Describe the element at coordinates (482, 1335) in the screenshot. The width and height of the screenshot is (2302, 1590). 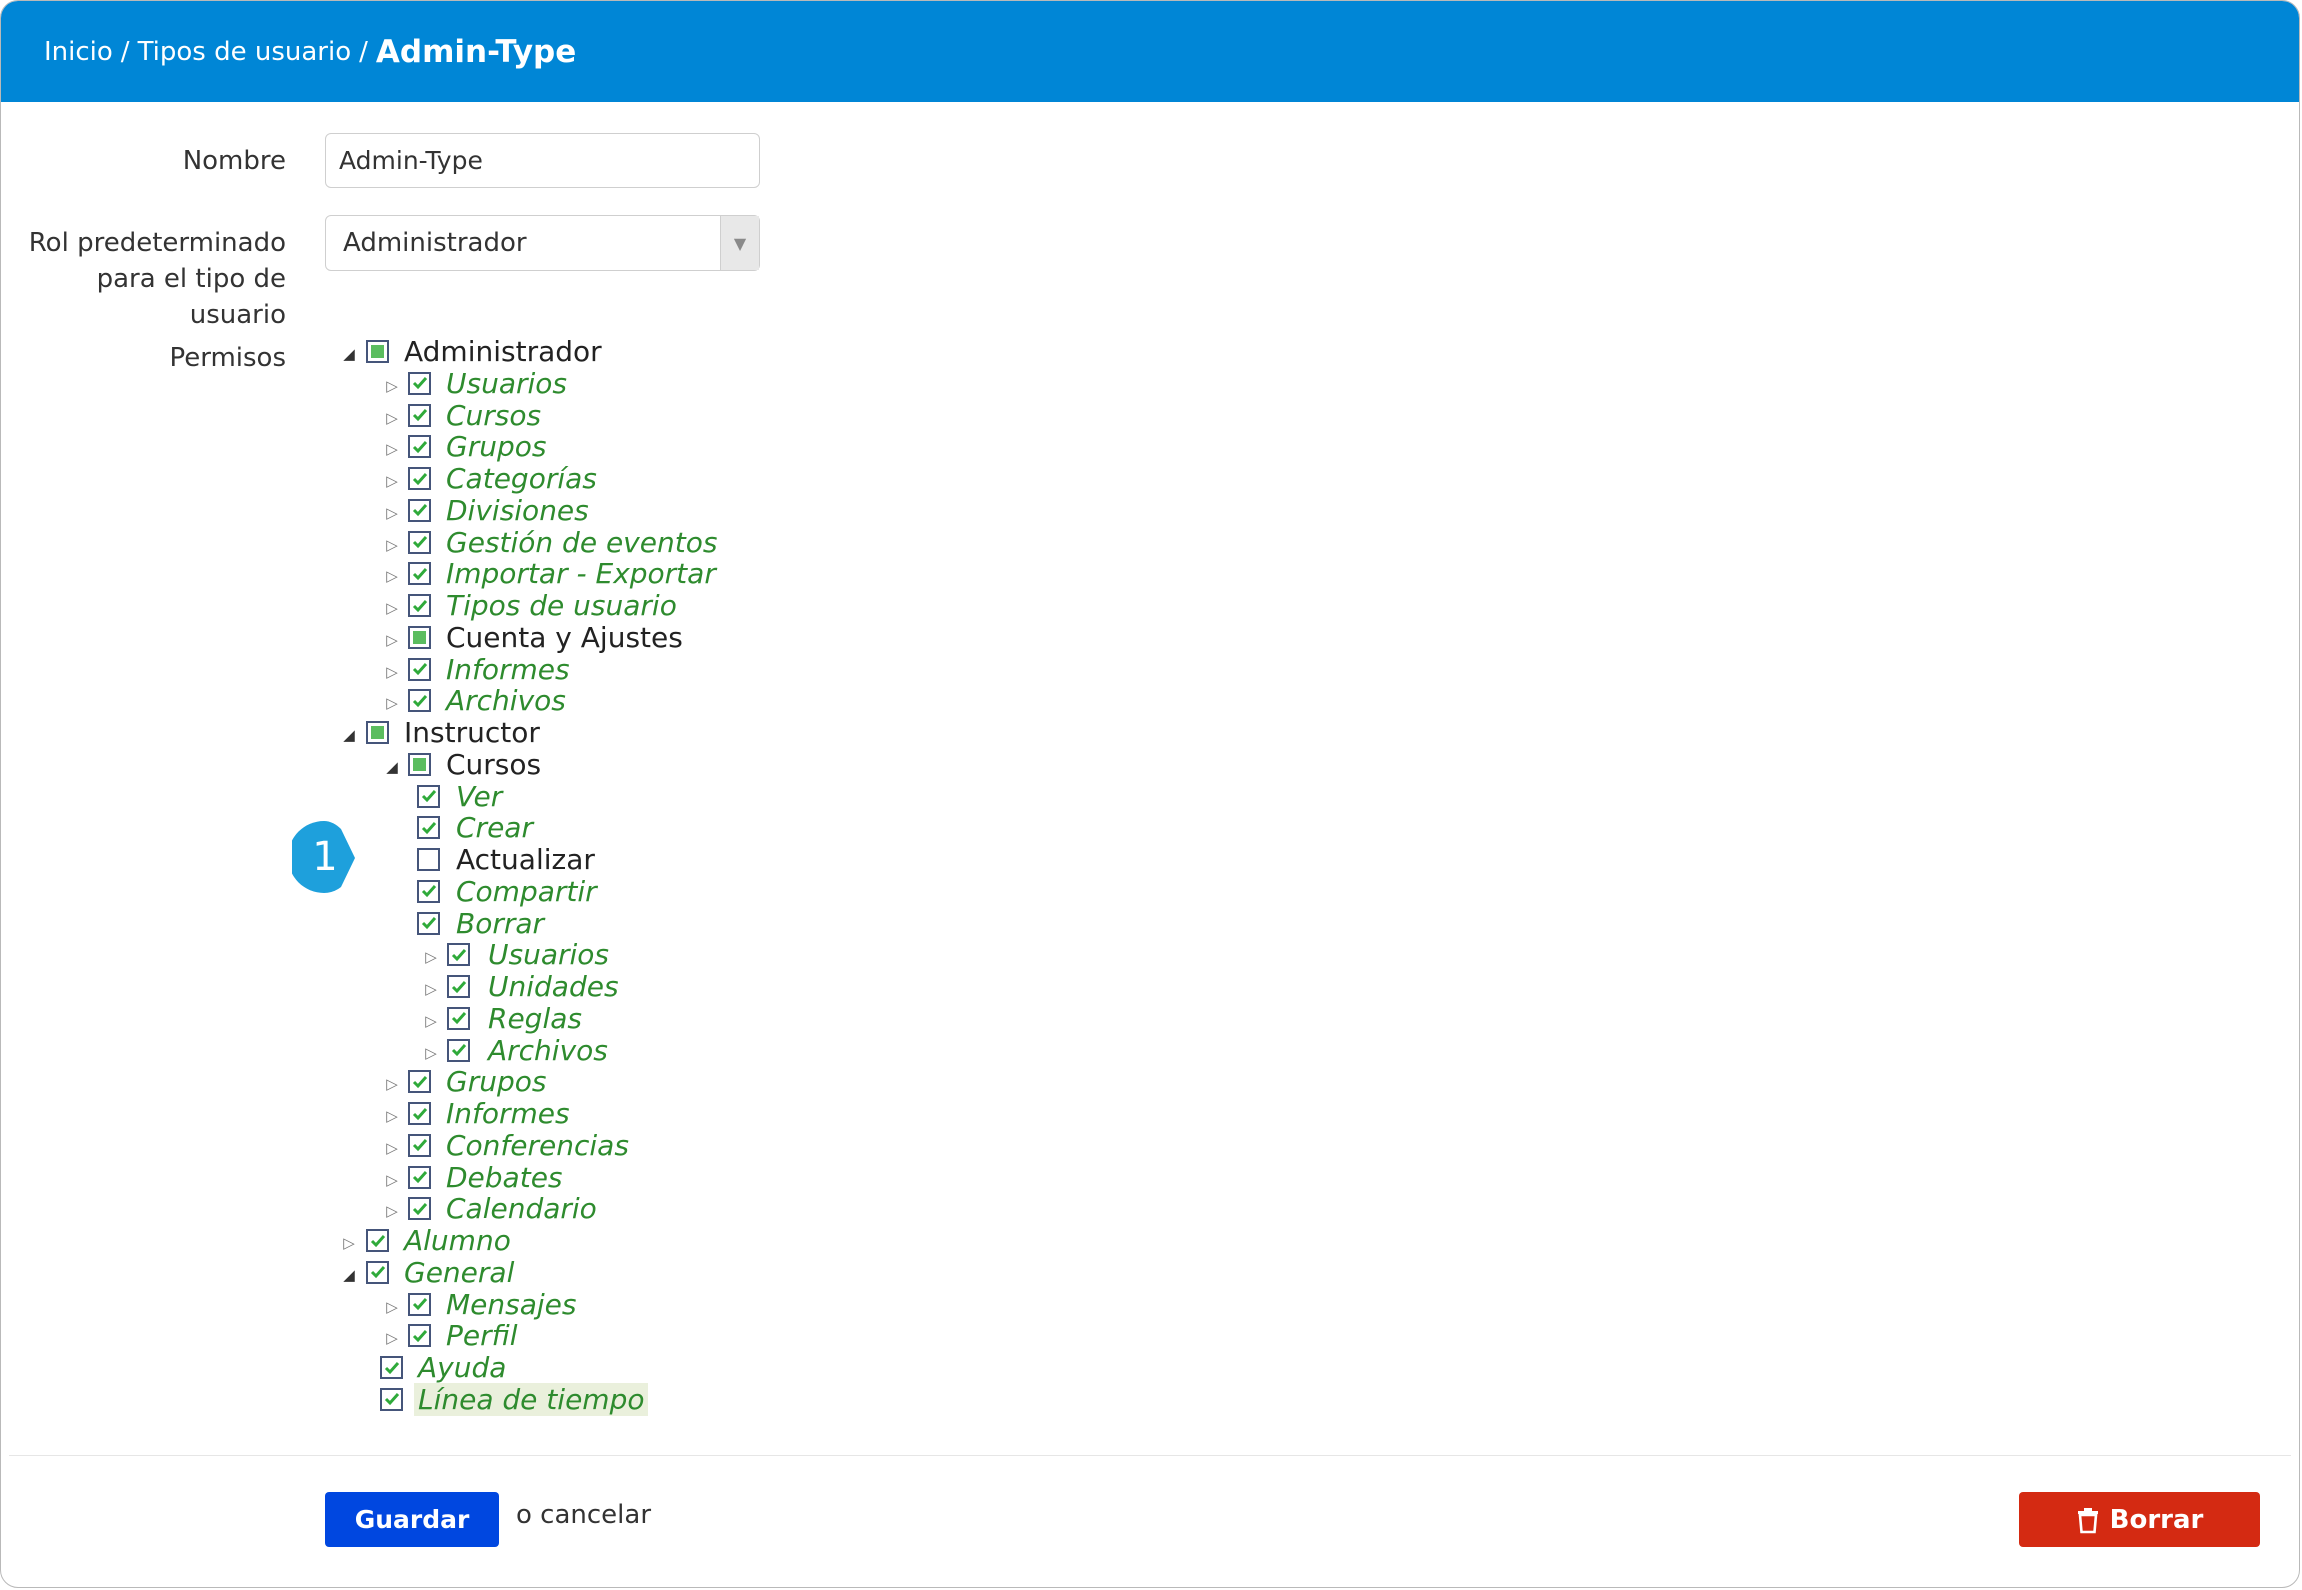
I see `tree-node-label: Perfil` at that location.